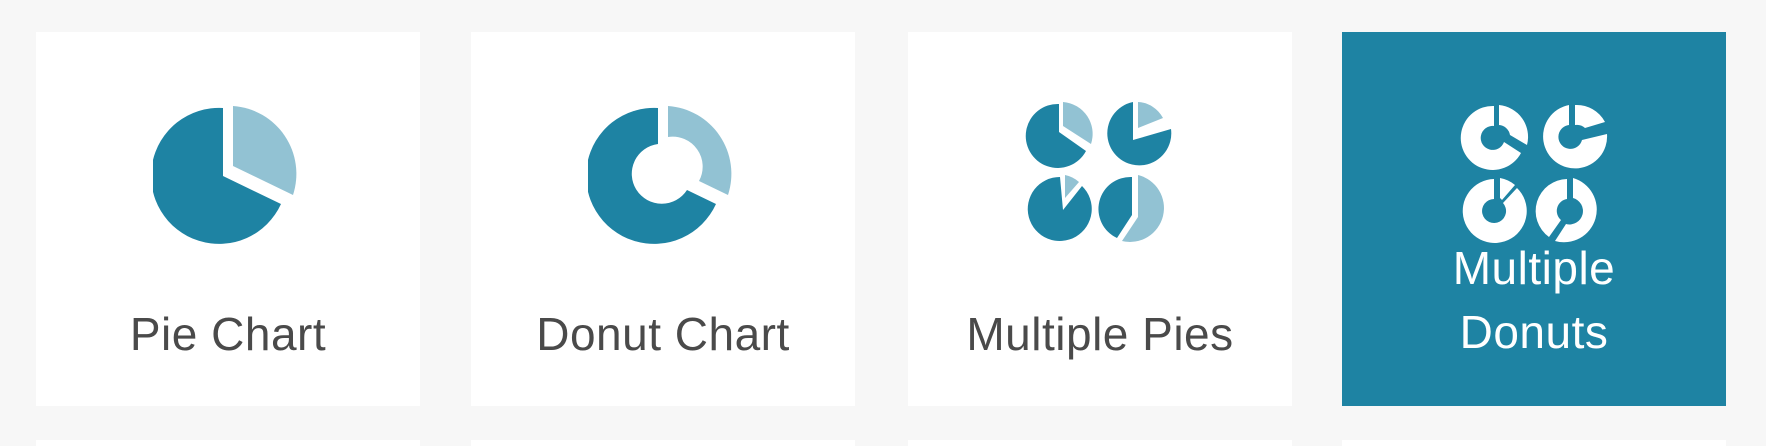 The width and height of the screenshot is (1766, 446). Describe the element at coordinates (660, 175) in the screenshot. I see `donut-chart-icon` at that location.